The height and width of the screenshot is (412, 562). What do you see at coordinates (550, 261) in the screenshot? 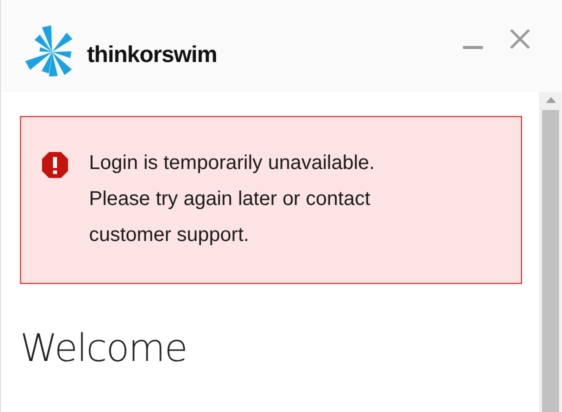
I see `scrollbar-thumb` at bounding box center [550, 261].